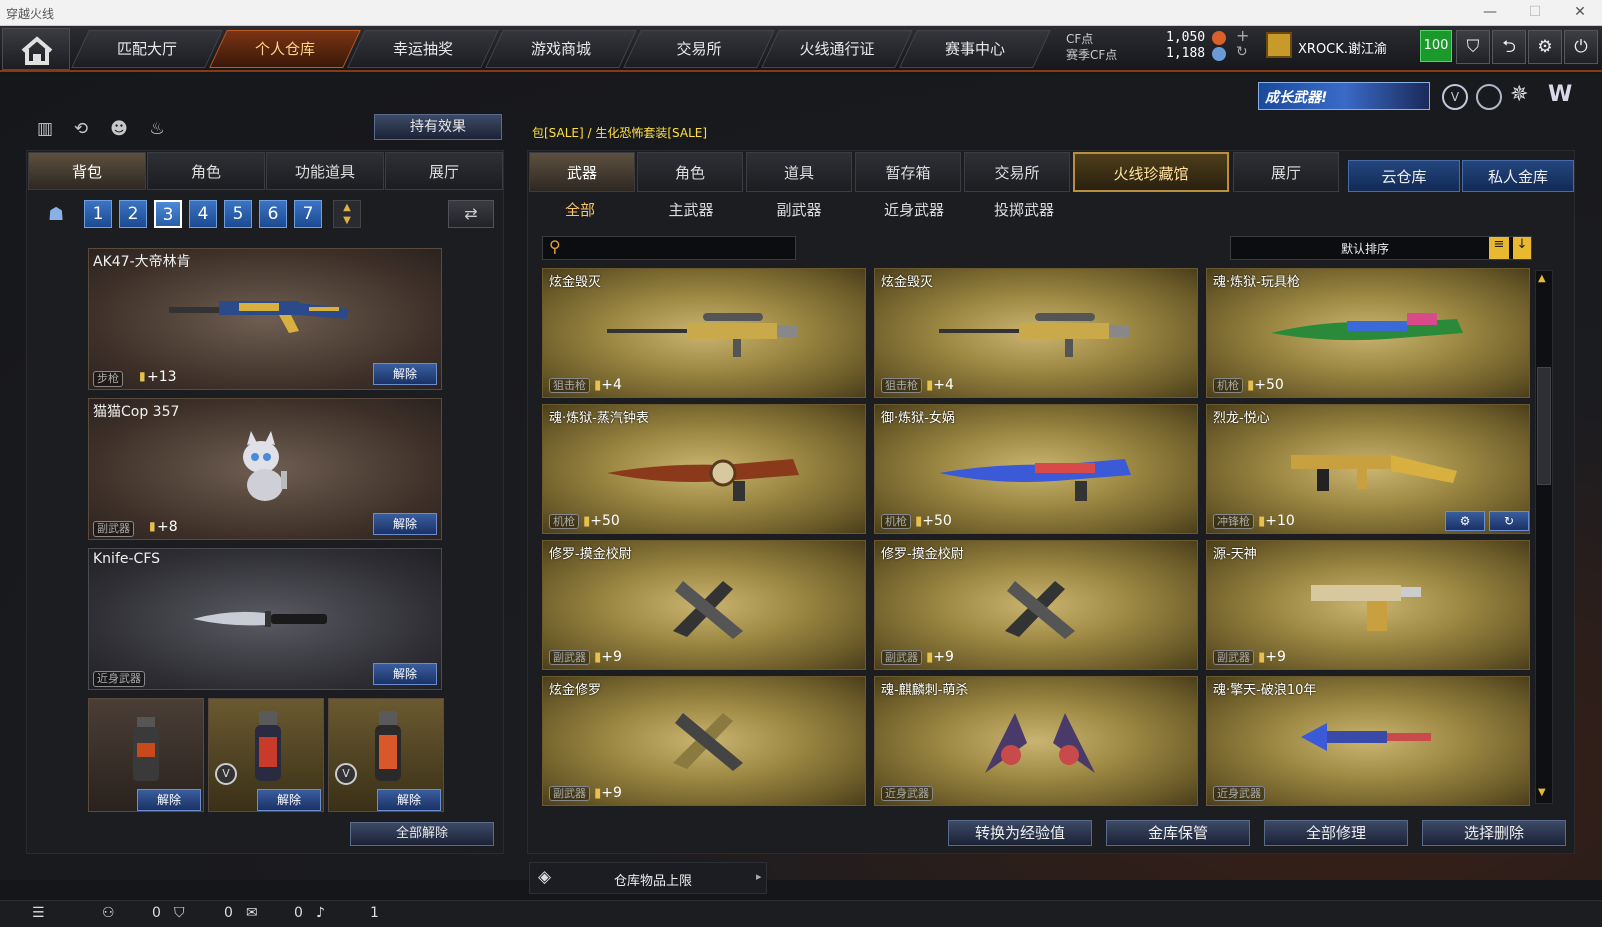 The height and width of the screenshot is (927, 1602). What do you see at coordinates (87, 171) in the screenshot?
I see `tab-backpack: 背包` at bounding box center [87, 171].